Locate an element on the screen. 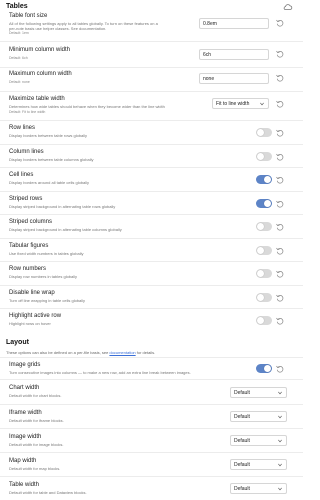 Image resolution: width=320 pixels, height=500 pixels. cell-lines-toggle is located at coordinates (264, 179).